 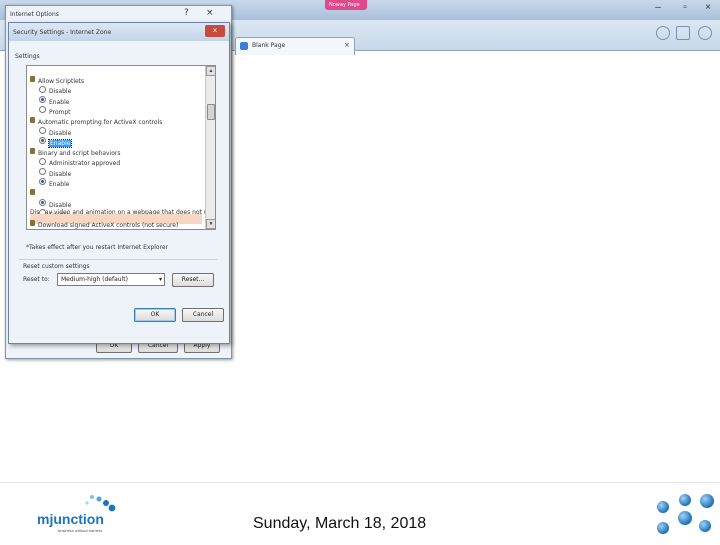 What do you see at coordinates (203, 315) in the screenshot?
I see `cancel-button: Cancel` at bounding box center [203, 315].